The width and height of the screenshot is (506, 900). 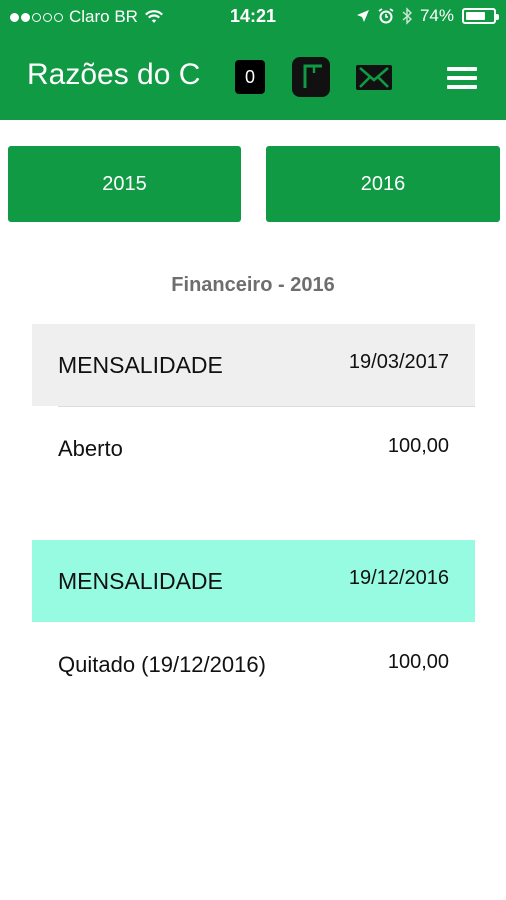 What do you see at coordinates (362, 16) in the screenshot?
I see `location-arrow-icon` at bounding box center [362, 16].